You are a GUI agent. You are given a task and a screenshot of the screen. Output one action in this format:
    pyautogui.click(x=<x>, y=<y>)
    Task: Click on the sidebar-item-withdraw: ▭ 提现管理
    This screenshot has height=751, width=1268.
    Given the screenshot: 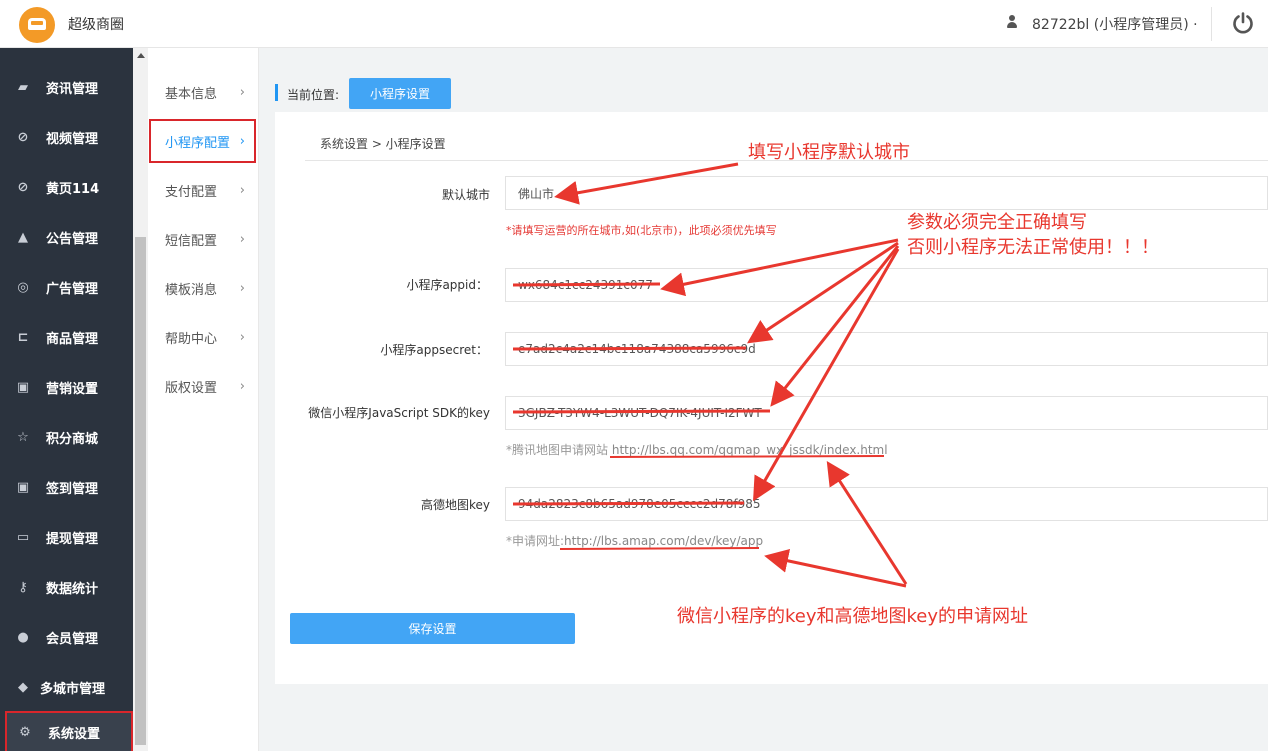 What is the action you would take?
    pyautogui.click(x=66, y=537)
    